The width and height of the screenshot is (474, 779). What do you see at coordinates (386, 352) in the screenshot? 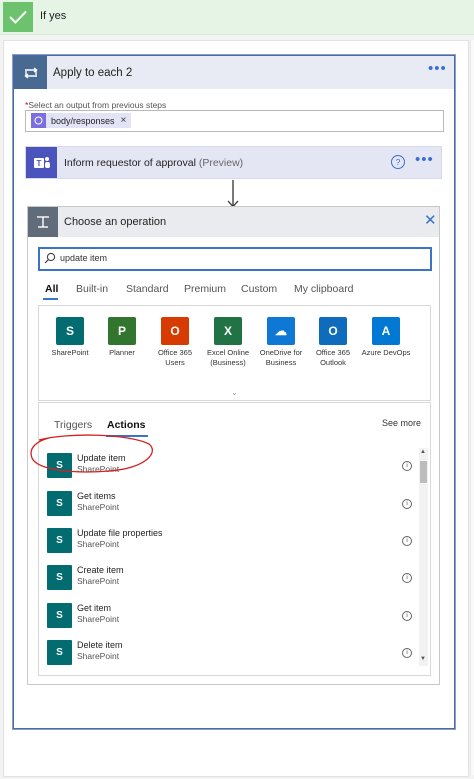
I see `connector-label: Azure DevOps` at bounding box center [386, 352].